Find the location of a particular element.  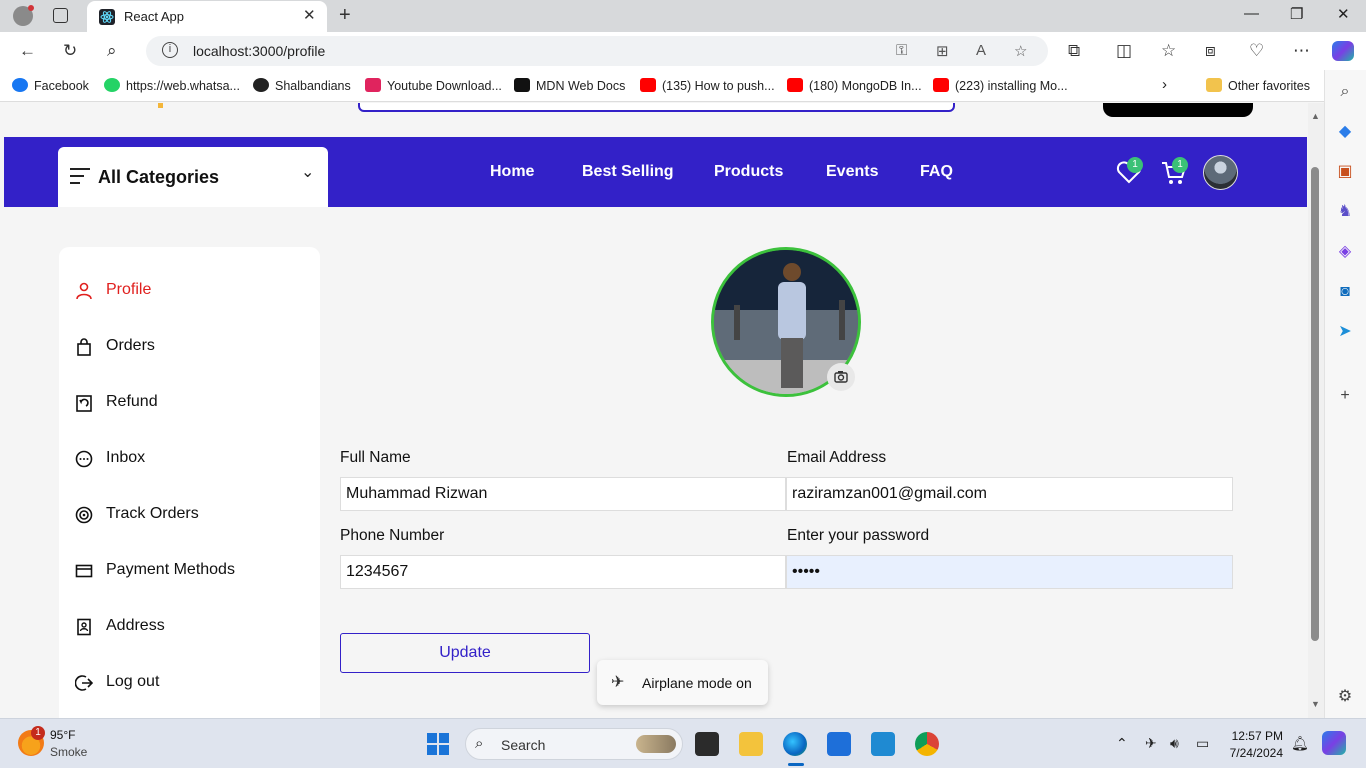

update-button: Update is located at coordinates (465, 653).